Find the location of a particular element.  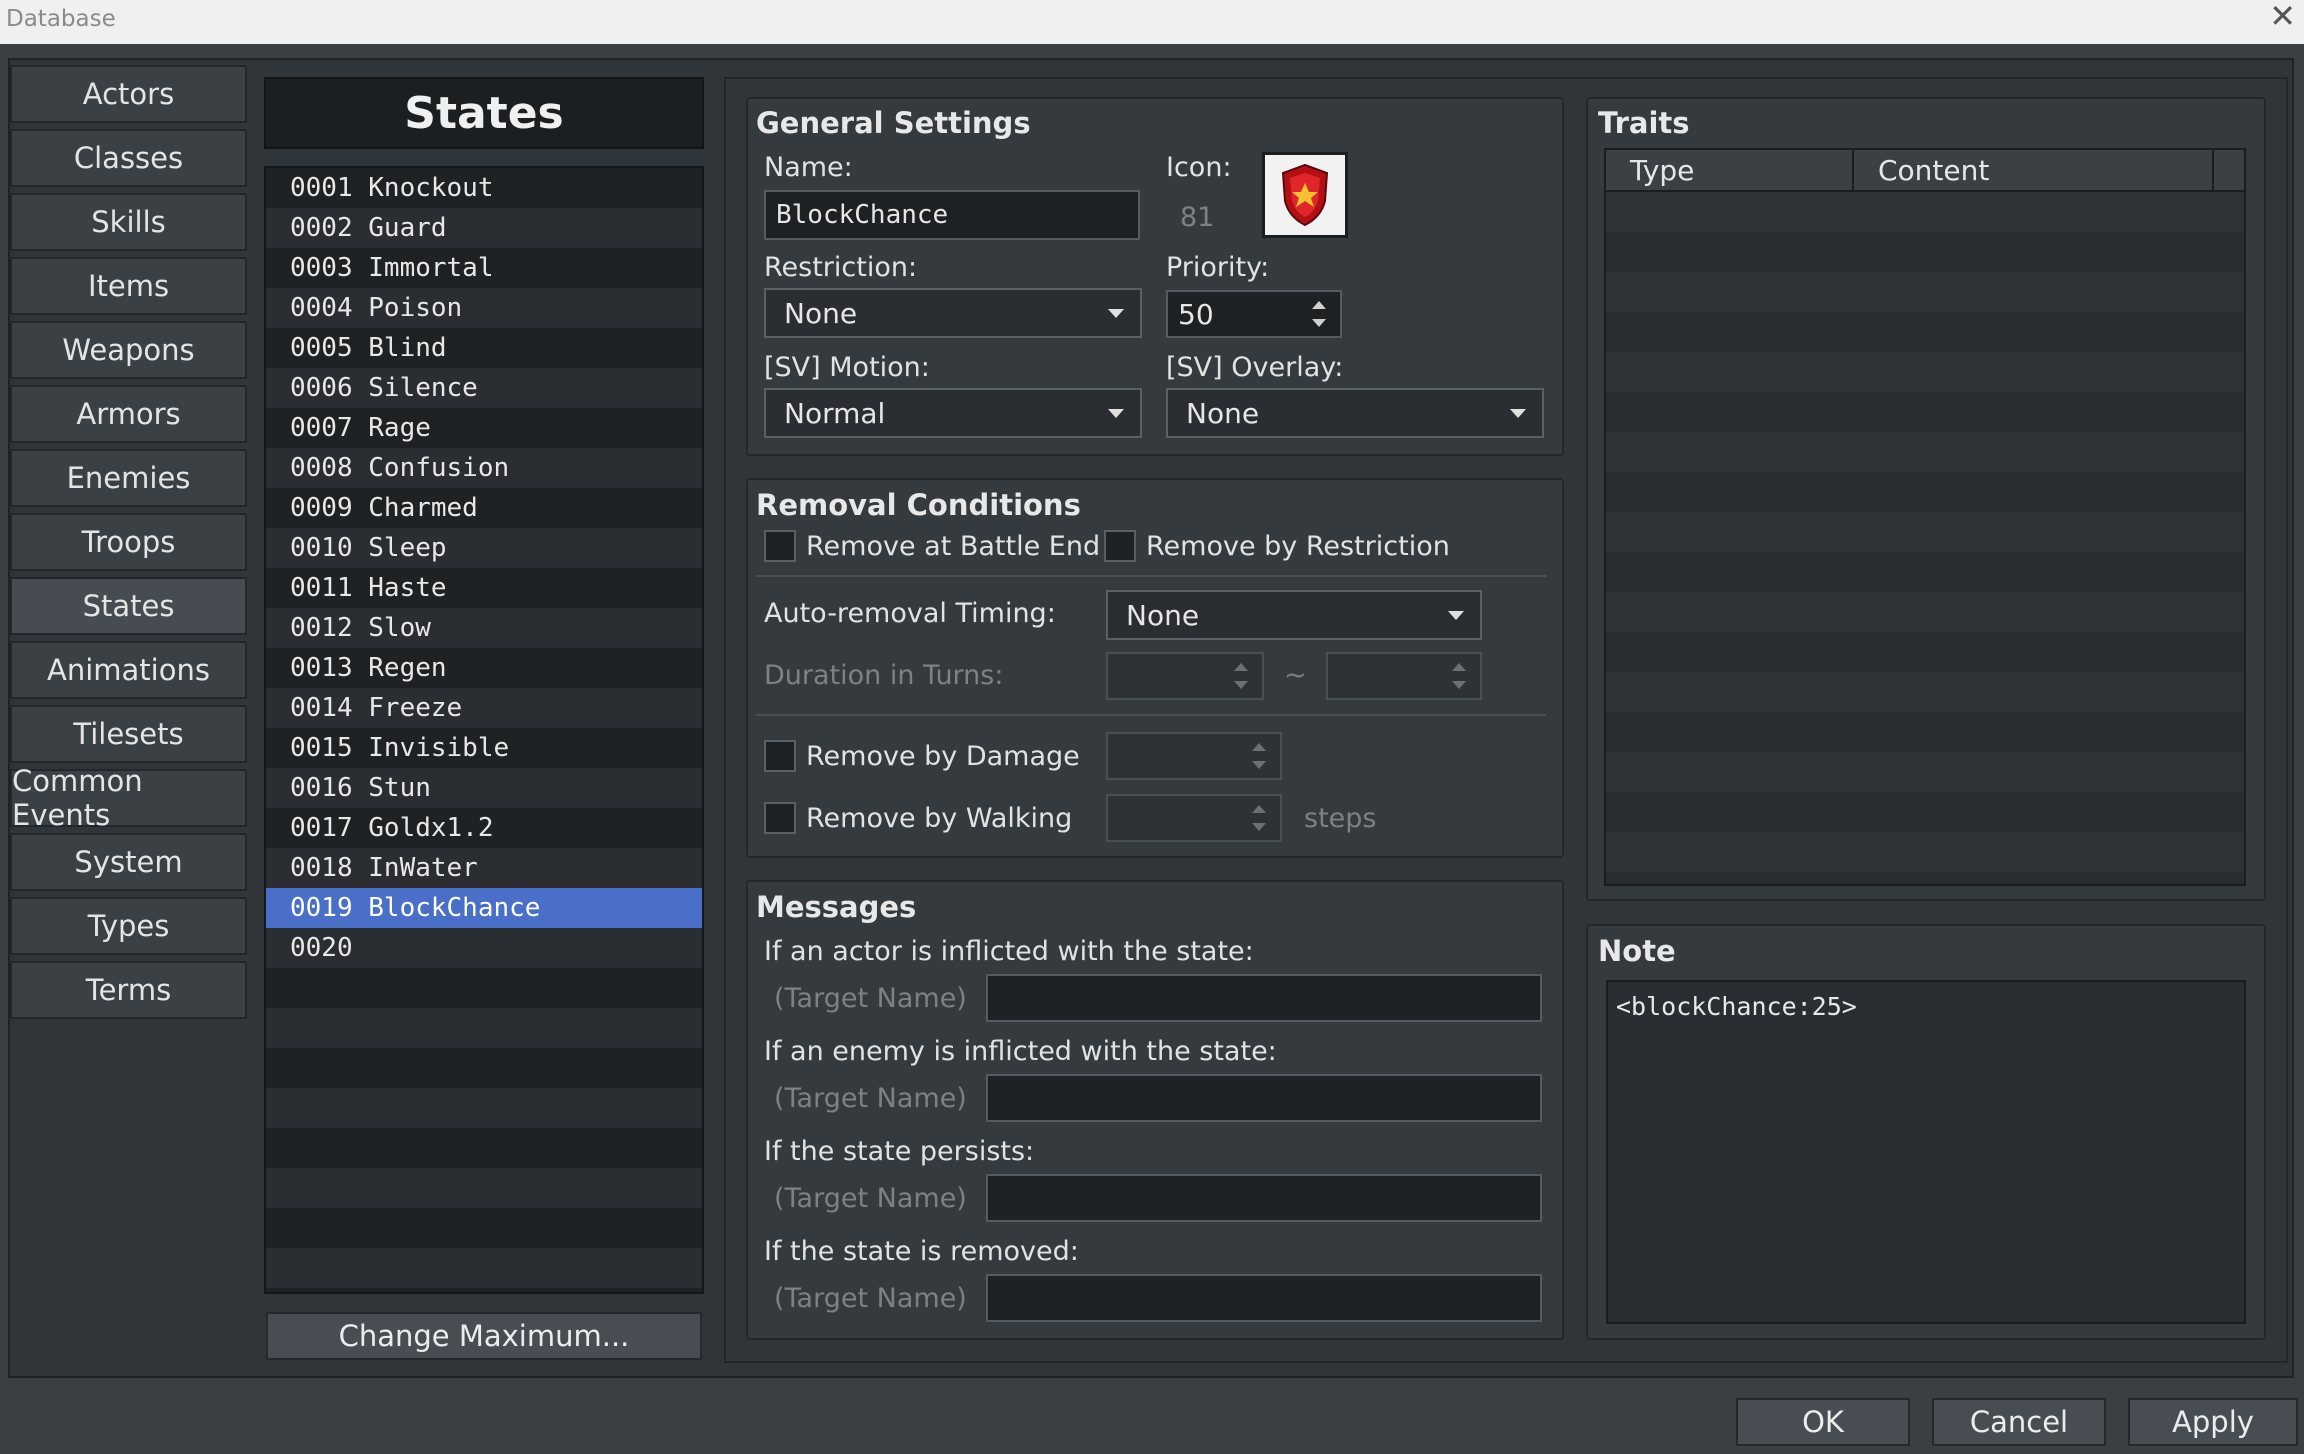

category-tab-classes: Classes is located at coordinates (128, 158).